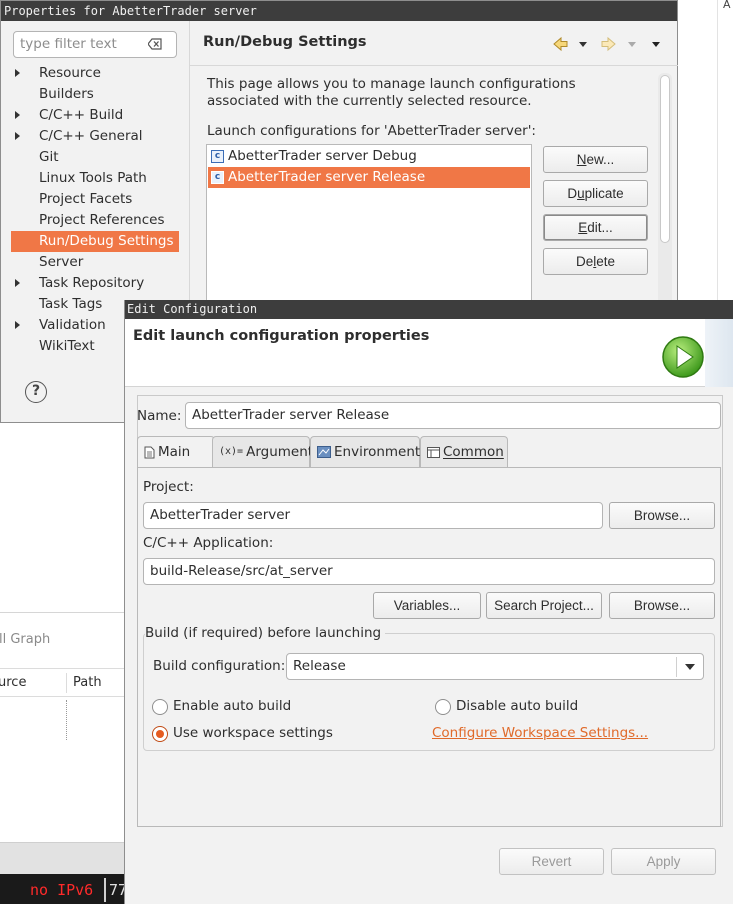 This screenshot has width=733, height=904. I want to click on environment-icon, so click(324, 452).